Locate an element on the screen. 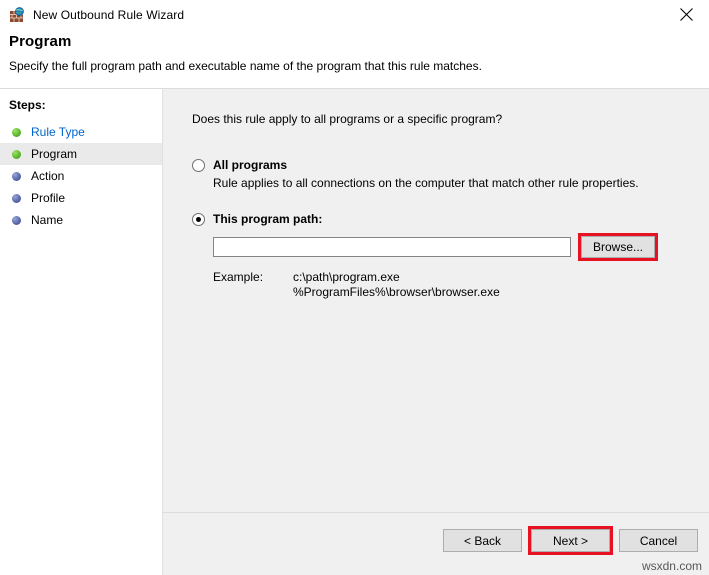  sidebar-item-label: Rule Type is located at coordinates (58, 132).